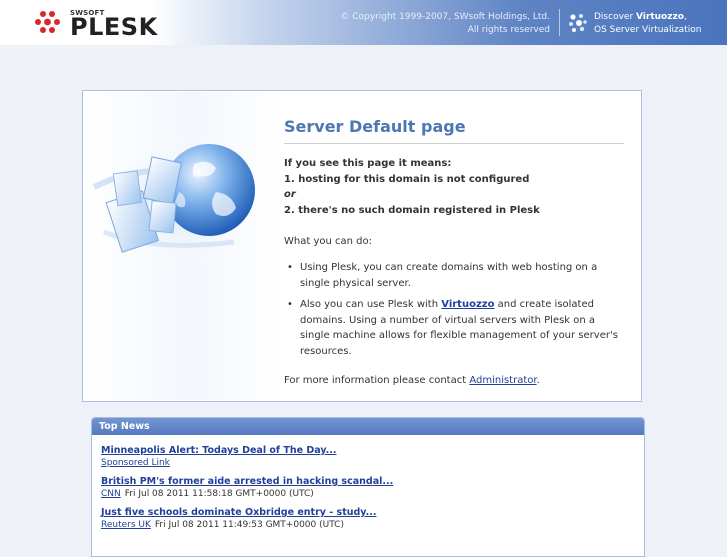 This screenshot has width=727, height=557. Describe the element at coordinates (508, 30) in the screenshot. I see `rights-line: All rights reserved` at that location.